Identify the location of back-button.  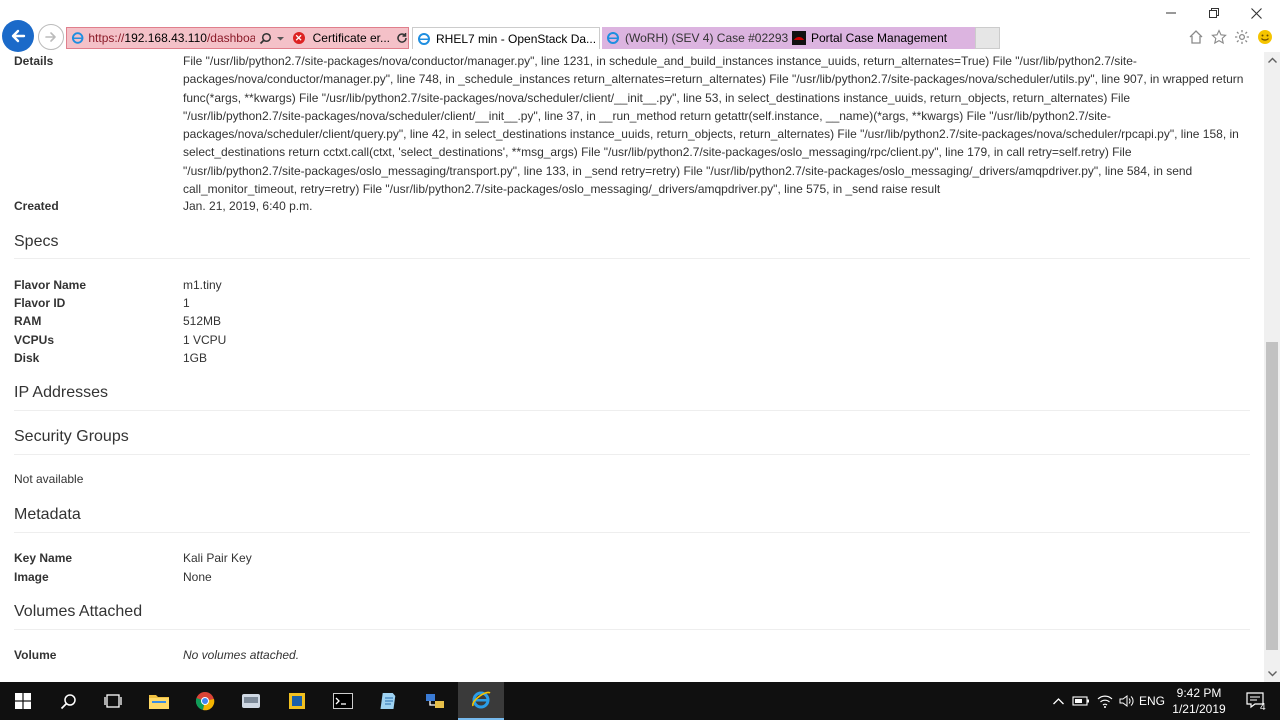
(18, 36).